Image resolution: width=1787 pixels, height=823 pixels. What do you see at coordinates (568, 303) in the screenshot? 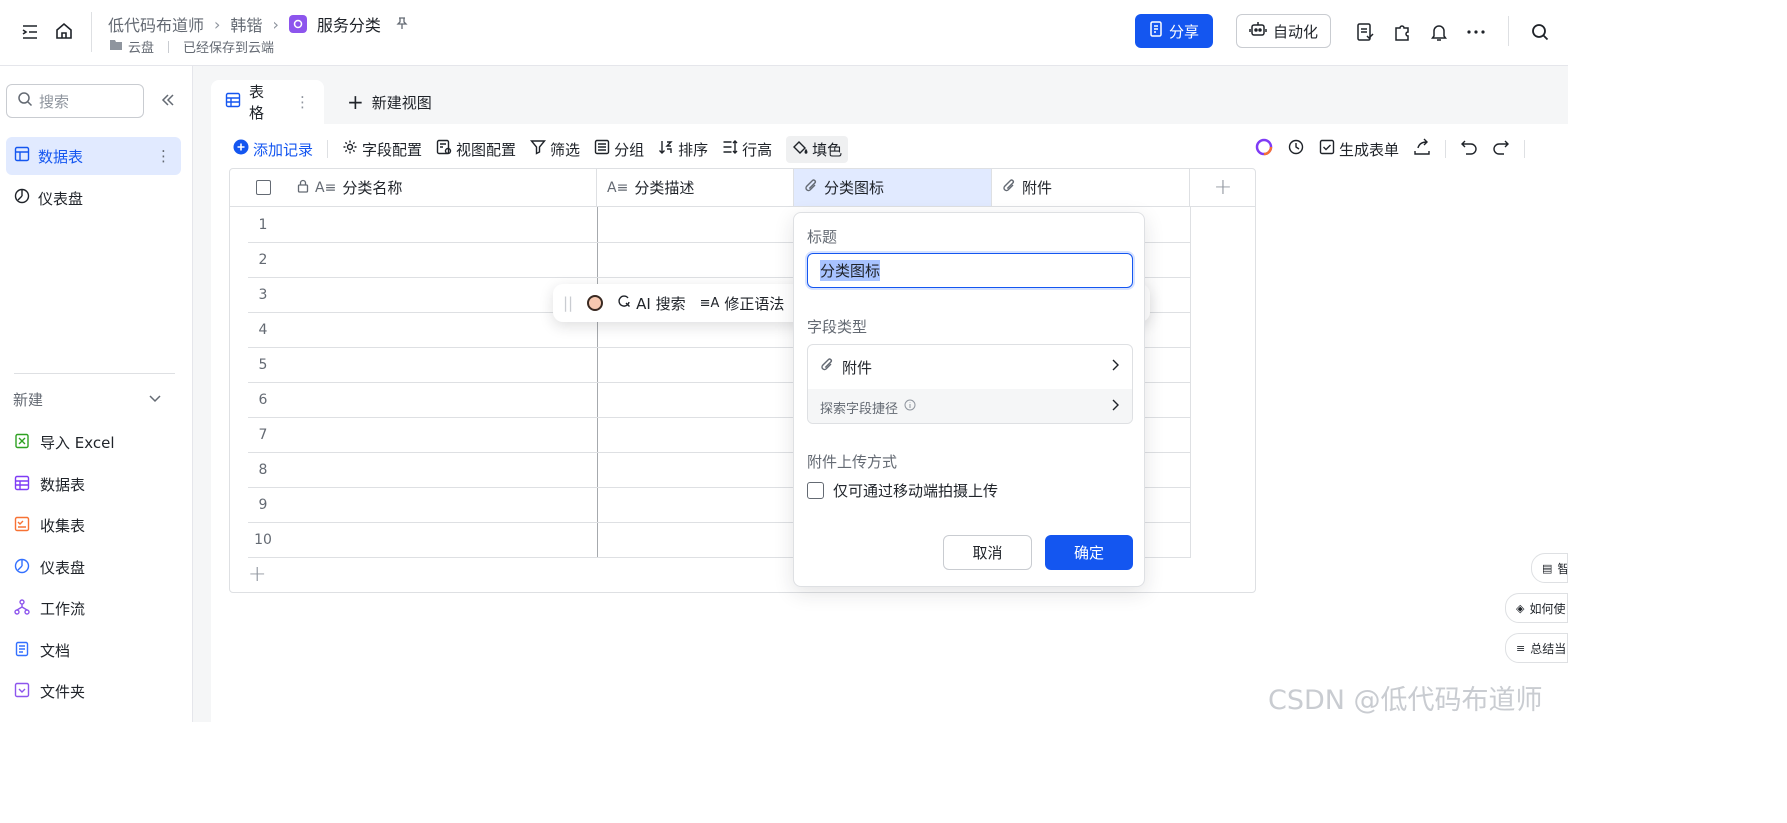
I see `drag-handle-icon: ||` at bounding box center [568, 303].